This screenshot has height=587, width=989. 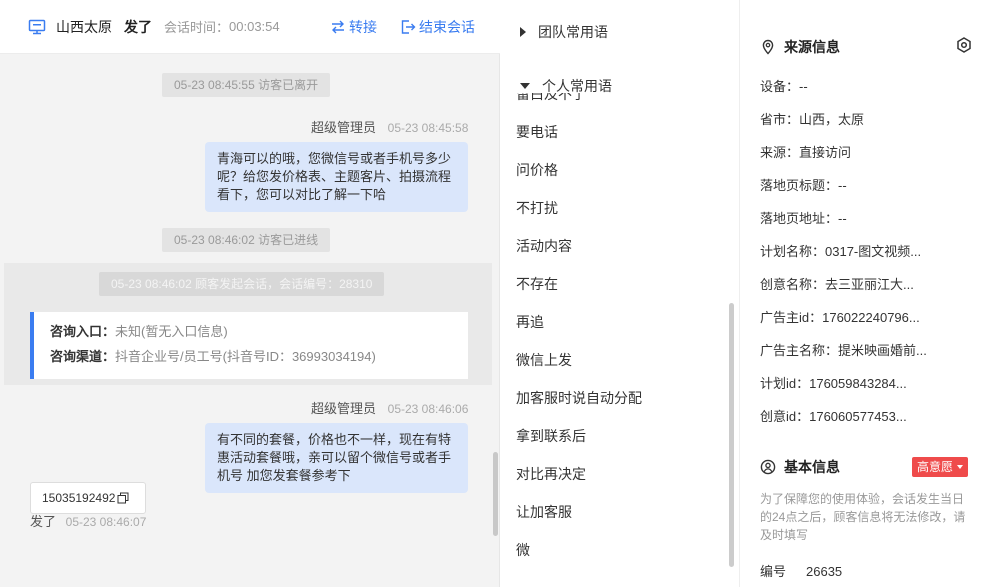 I want to click on message-meta: 超级管理员 05-23 08:45:58, so click(x=389, y=126).